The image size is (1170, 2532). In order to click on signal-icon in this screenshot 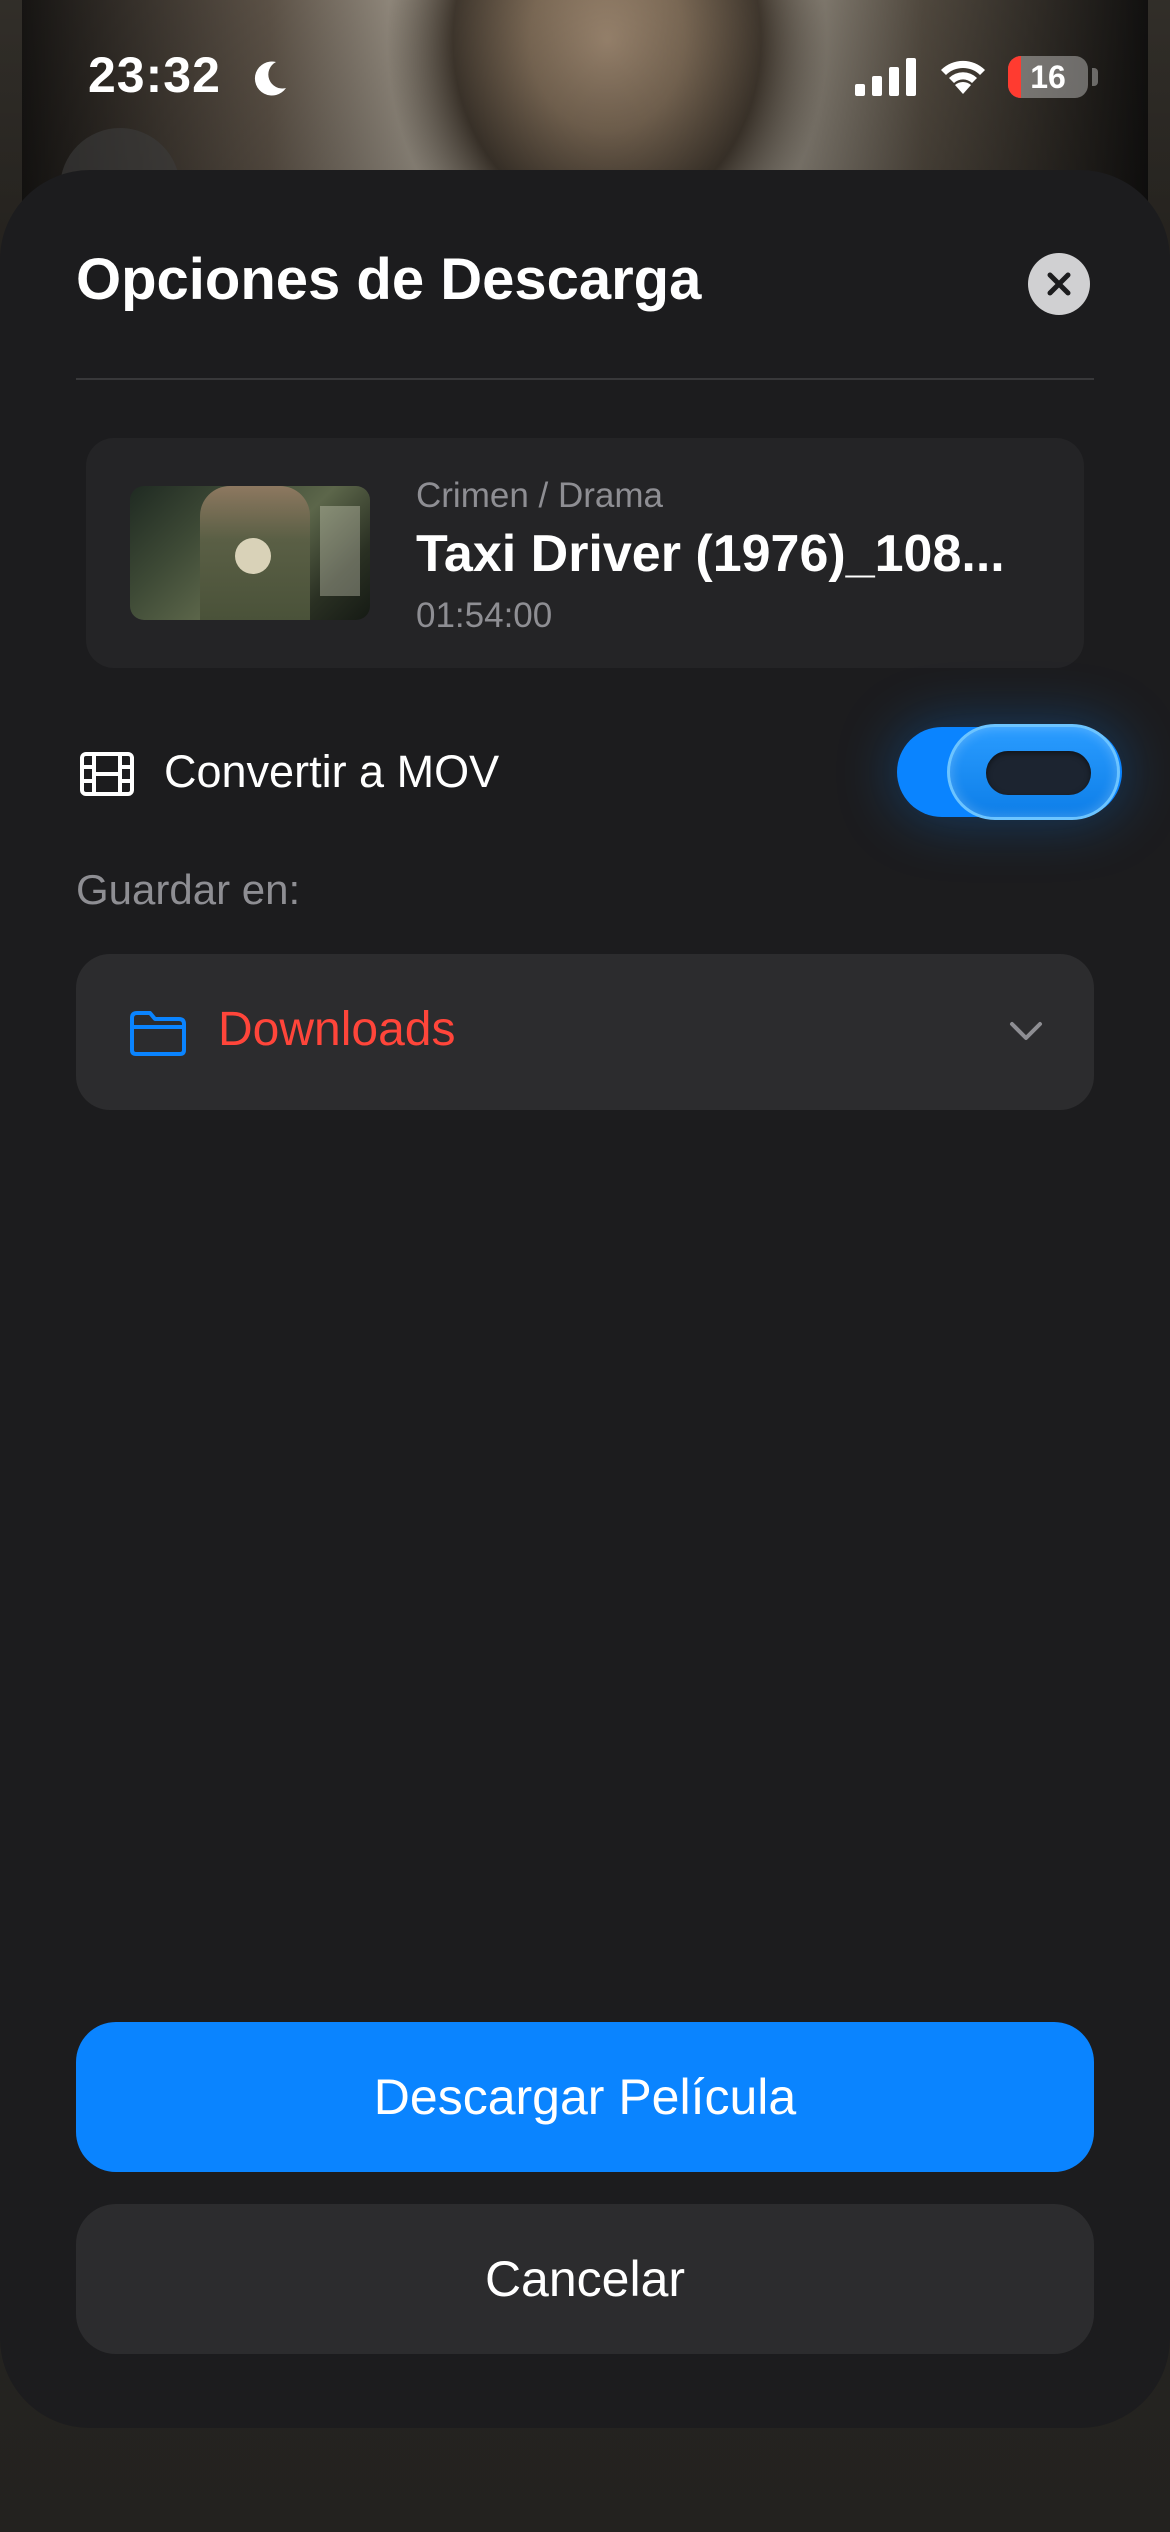, I will do `click(885, 77)`.